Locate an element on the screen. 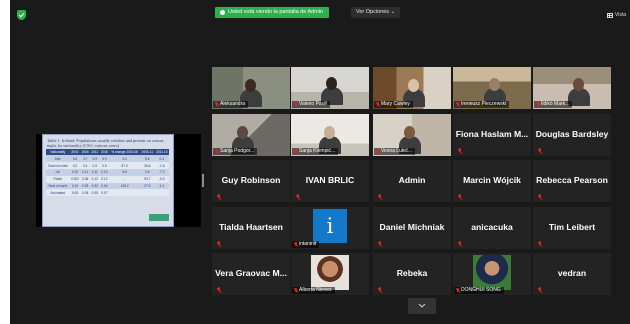 The width and height of the screenshot is (630, 324). participant-name: Ireneusz Pieczewski is located at coordinates (484, 104).